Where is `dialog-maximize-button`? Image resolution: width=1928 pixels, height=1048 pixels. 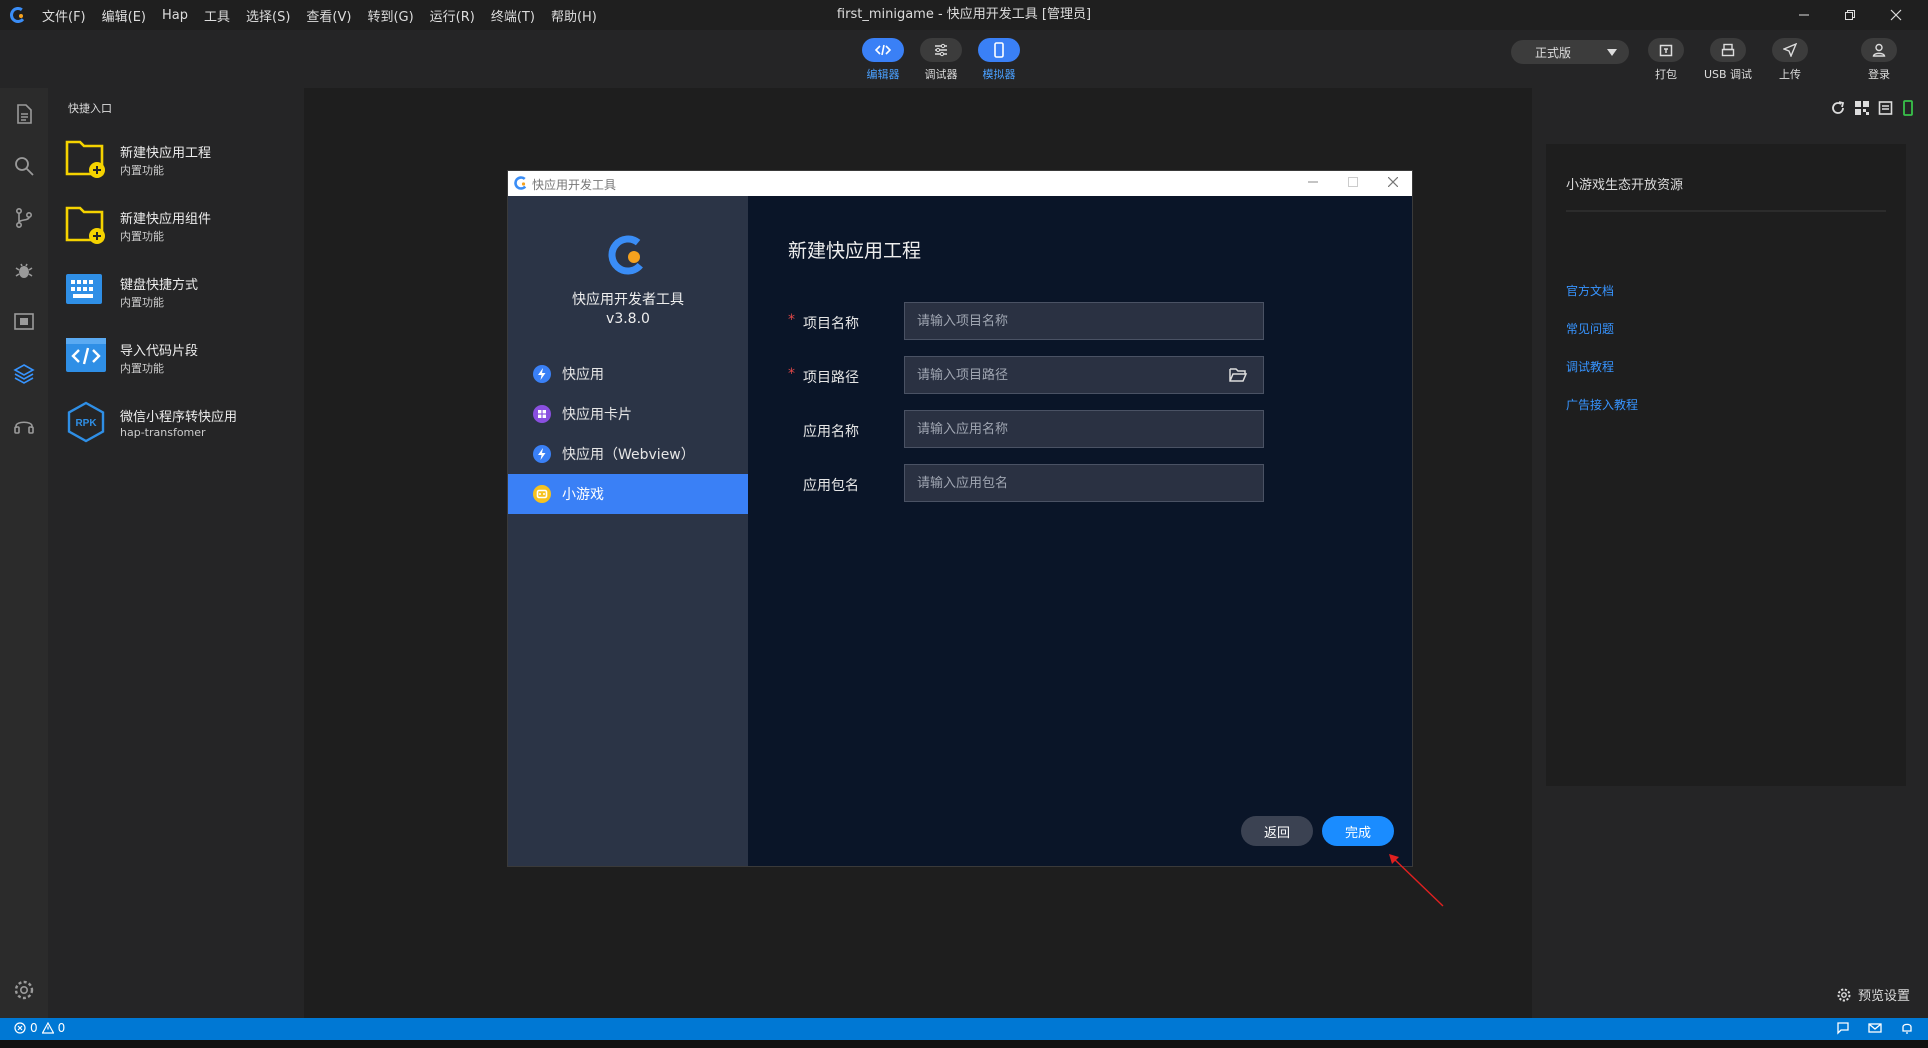
dialog-maximize-button is located at coordinates (1353, 183).